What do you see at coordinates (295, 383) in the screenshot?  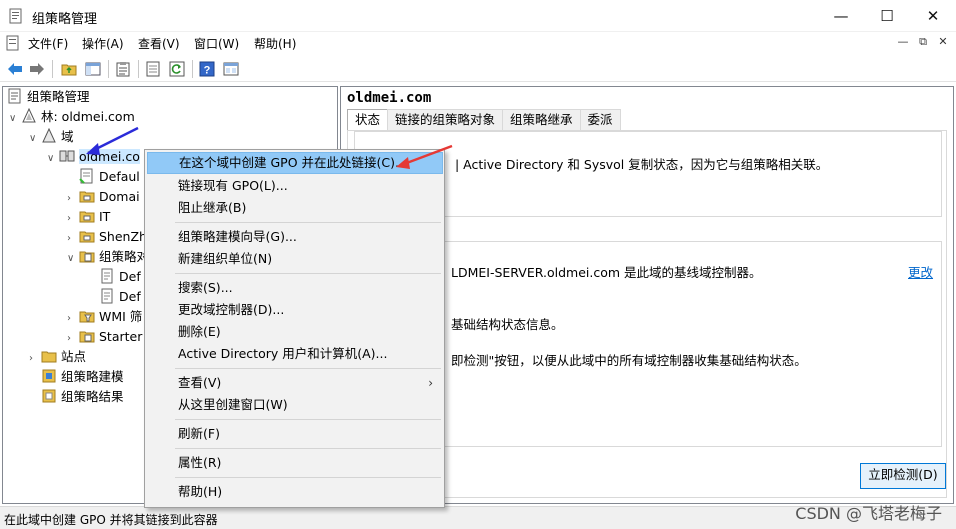 I see `ctx-view: 查看(V) ›` at bounding box center [295, 383].